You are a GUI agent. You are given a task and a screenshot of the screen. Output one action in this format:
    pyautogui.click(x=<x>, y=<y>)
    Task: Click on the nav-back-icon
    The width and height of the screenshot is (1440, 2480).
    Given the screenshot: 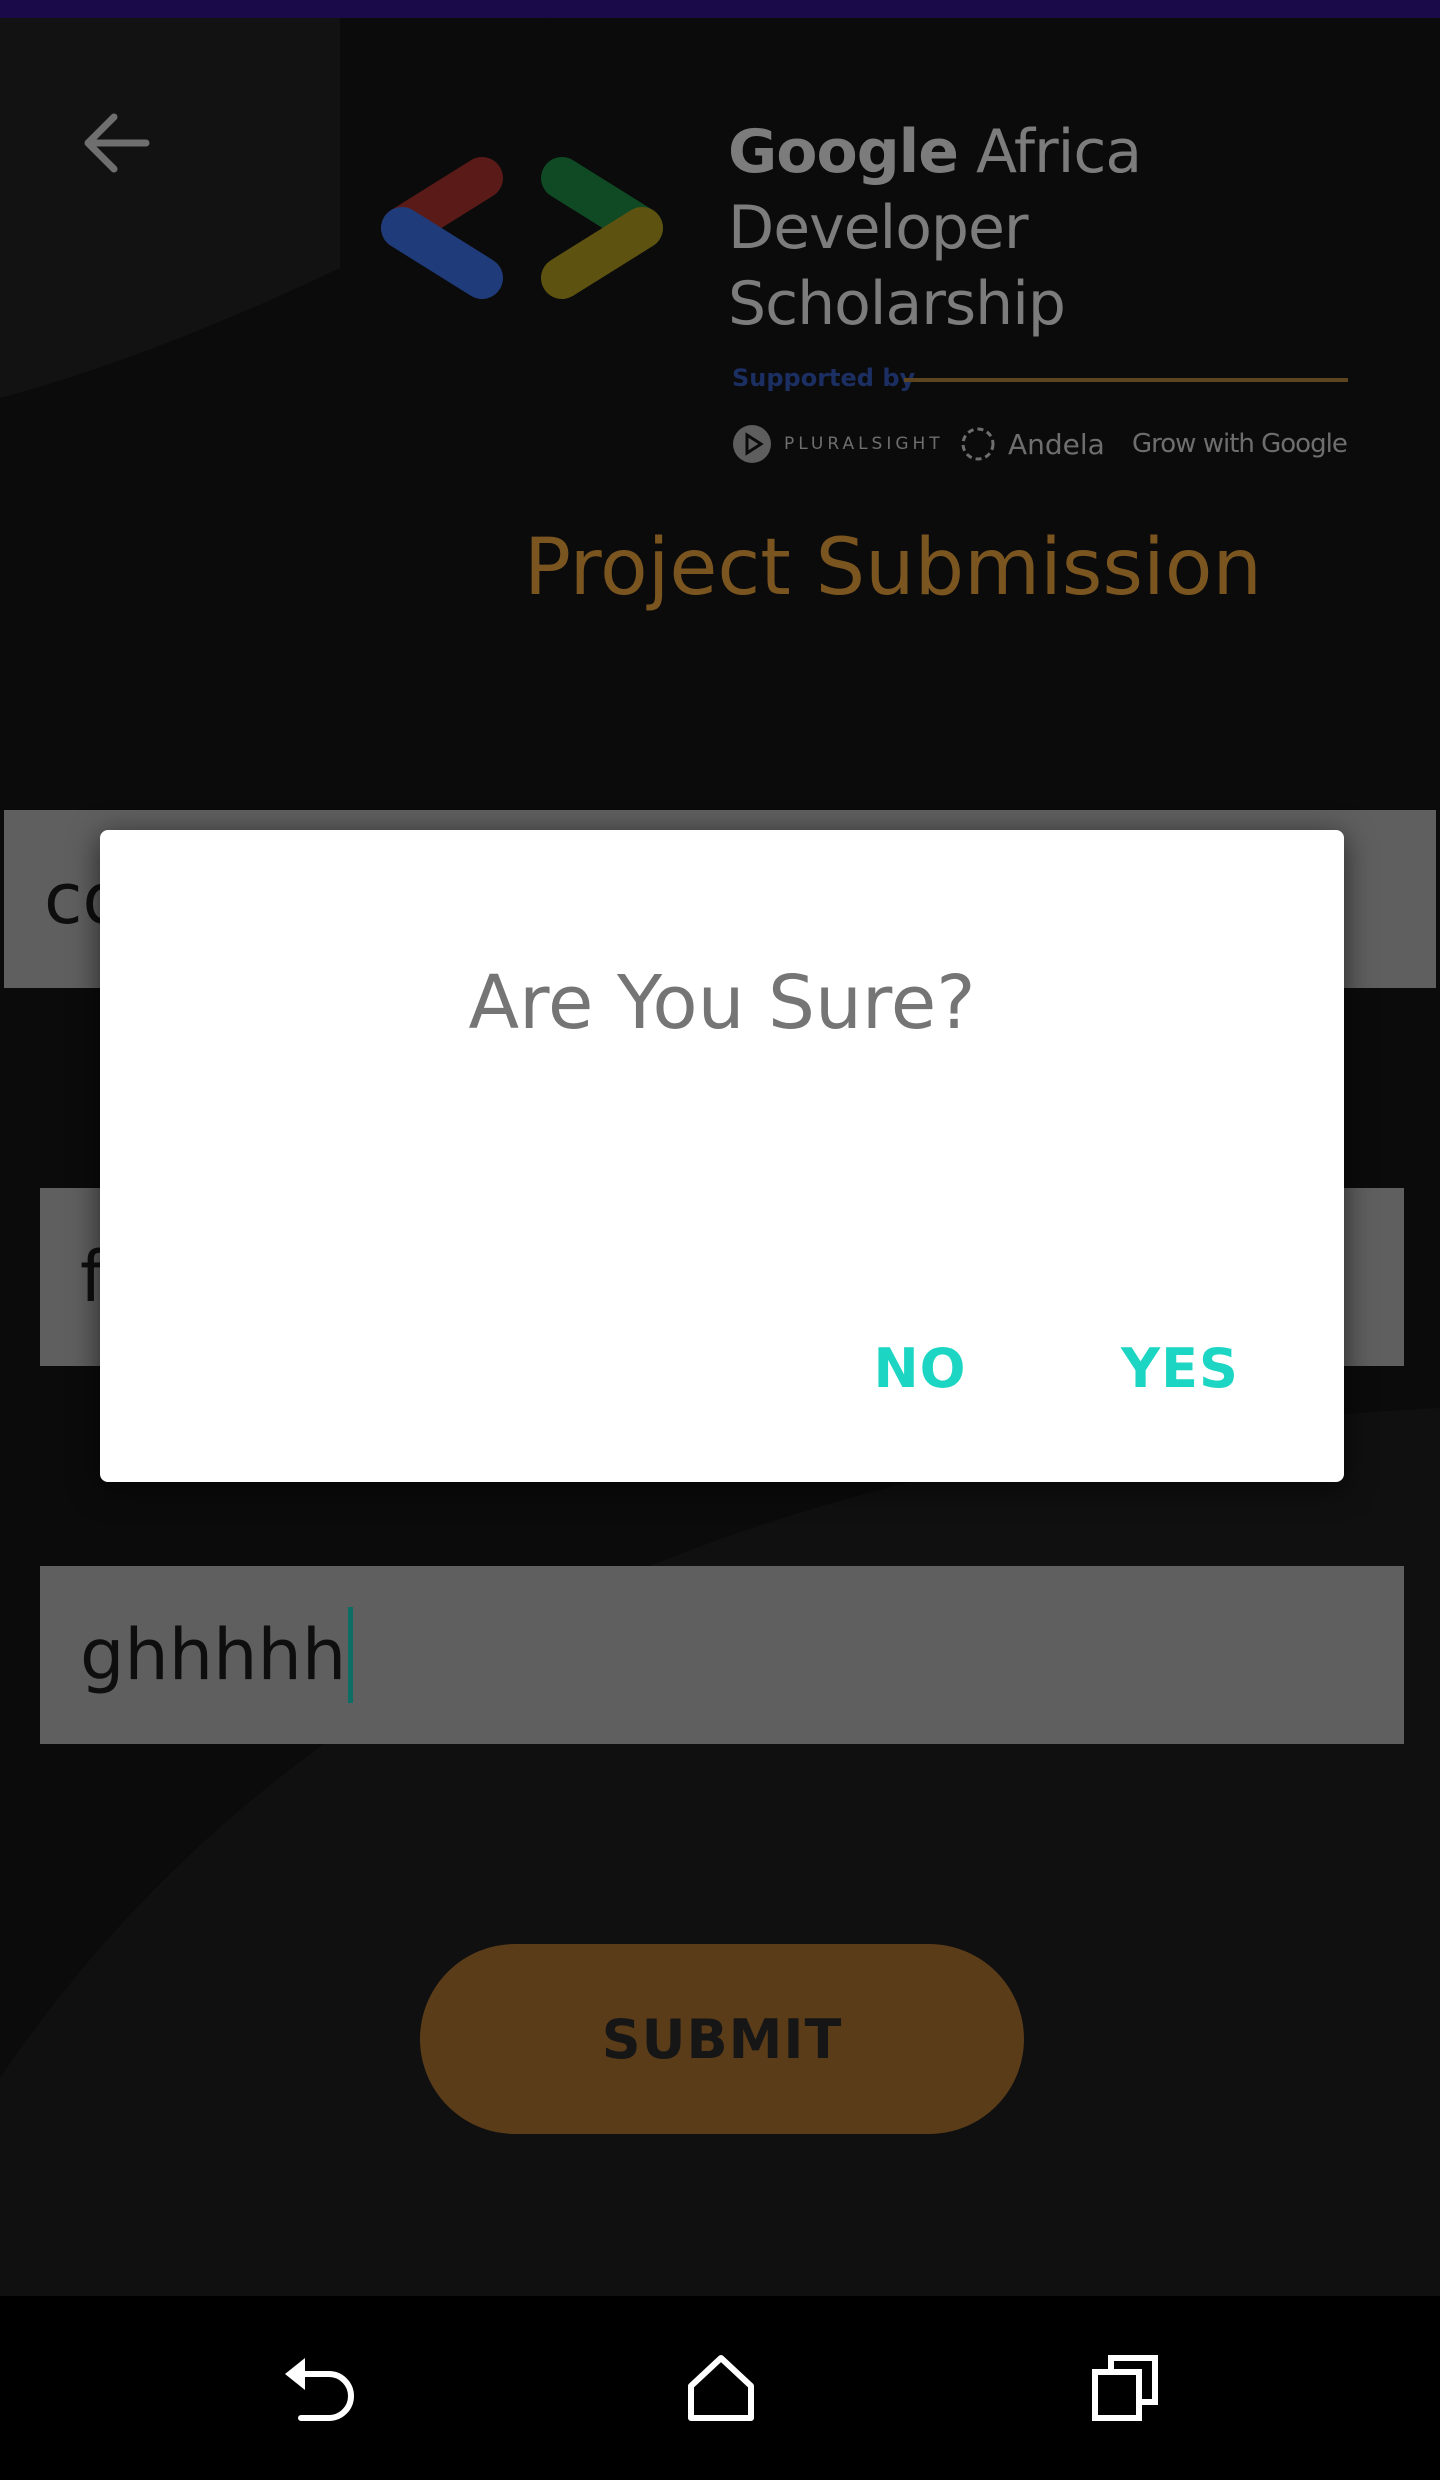 What is the action you would take?
    pyautogui.click(x=319, y=2389)
    